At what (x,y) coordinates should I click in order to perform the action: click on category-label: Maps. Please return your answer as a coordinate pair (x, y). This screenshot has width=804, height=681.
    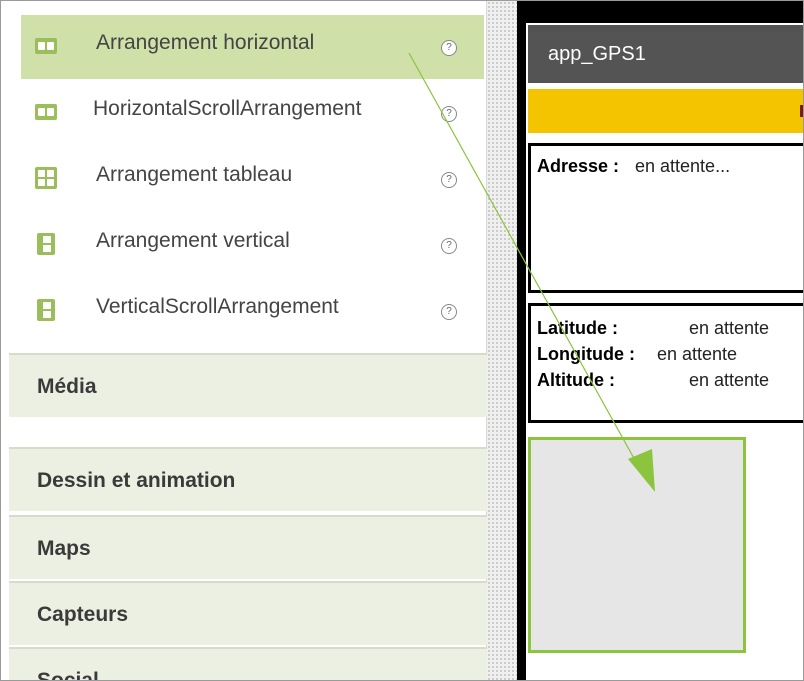
    Looking at the image, I should click on (64, 548).